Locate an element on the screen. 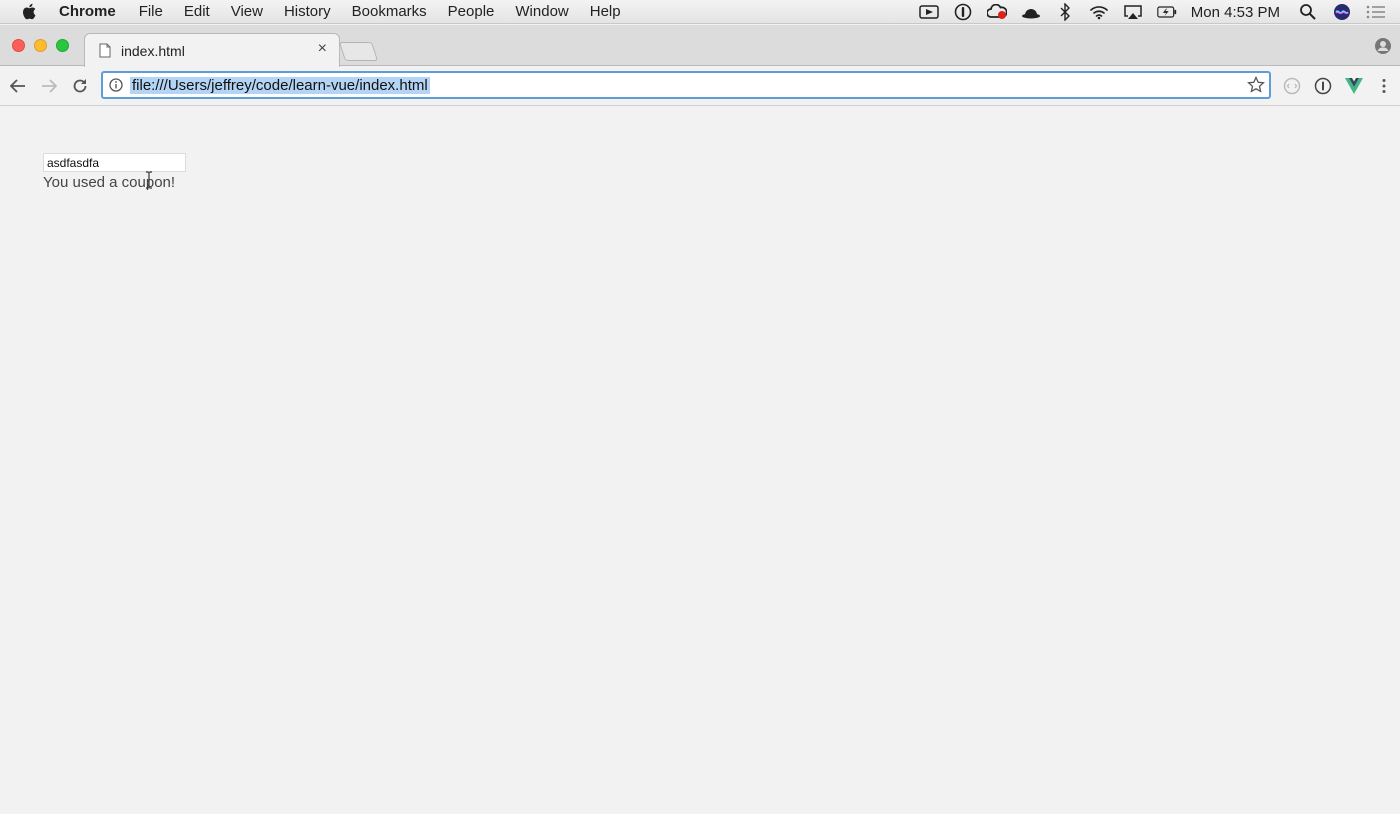 This screenshot has width=1400, height=814. tab-close-icon: × is located at coordinates (322, 49).